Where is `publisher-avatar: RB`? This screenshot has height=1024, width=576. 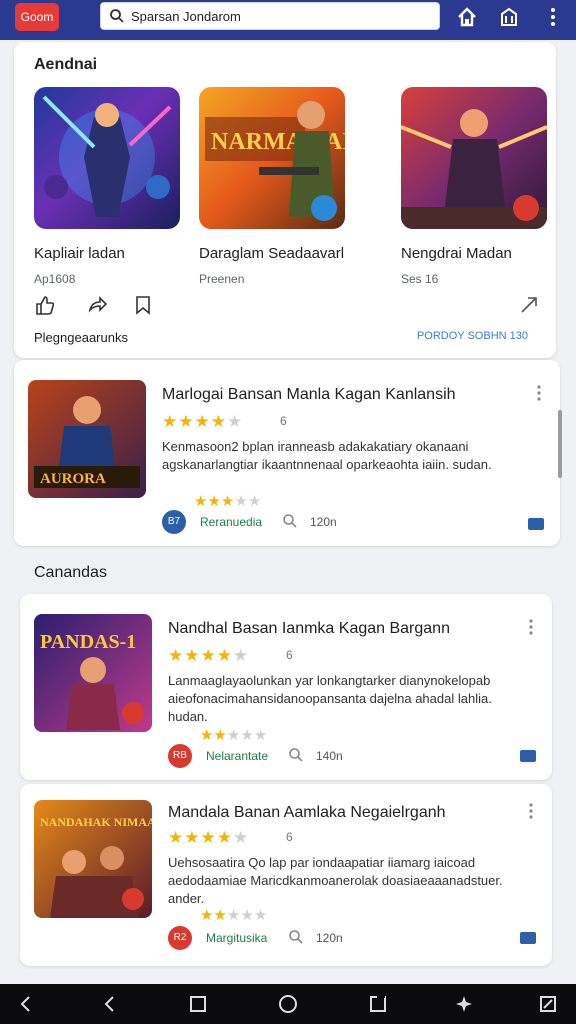 publisher-avatar: RB is located at coordinates (180, 756).